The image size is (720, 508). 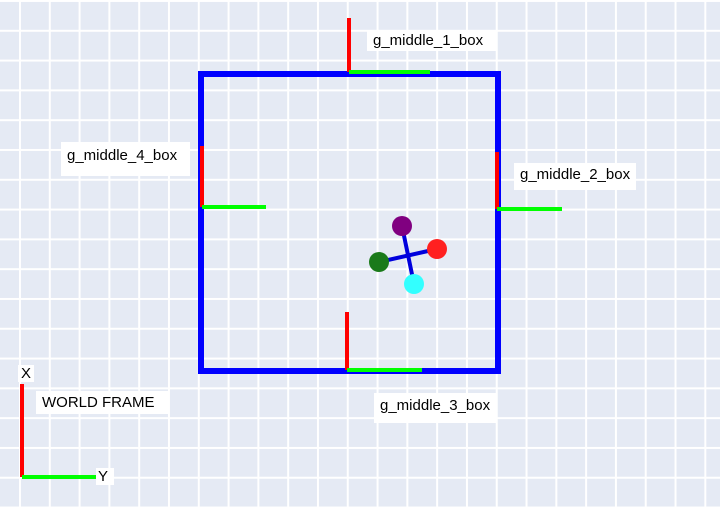 I want to click on center-marker, so click(x=408, y=255).